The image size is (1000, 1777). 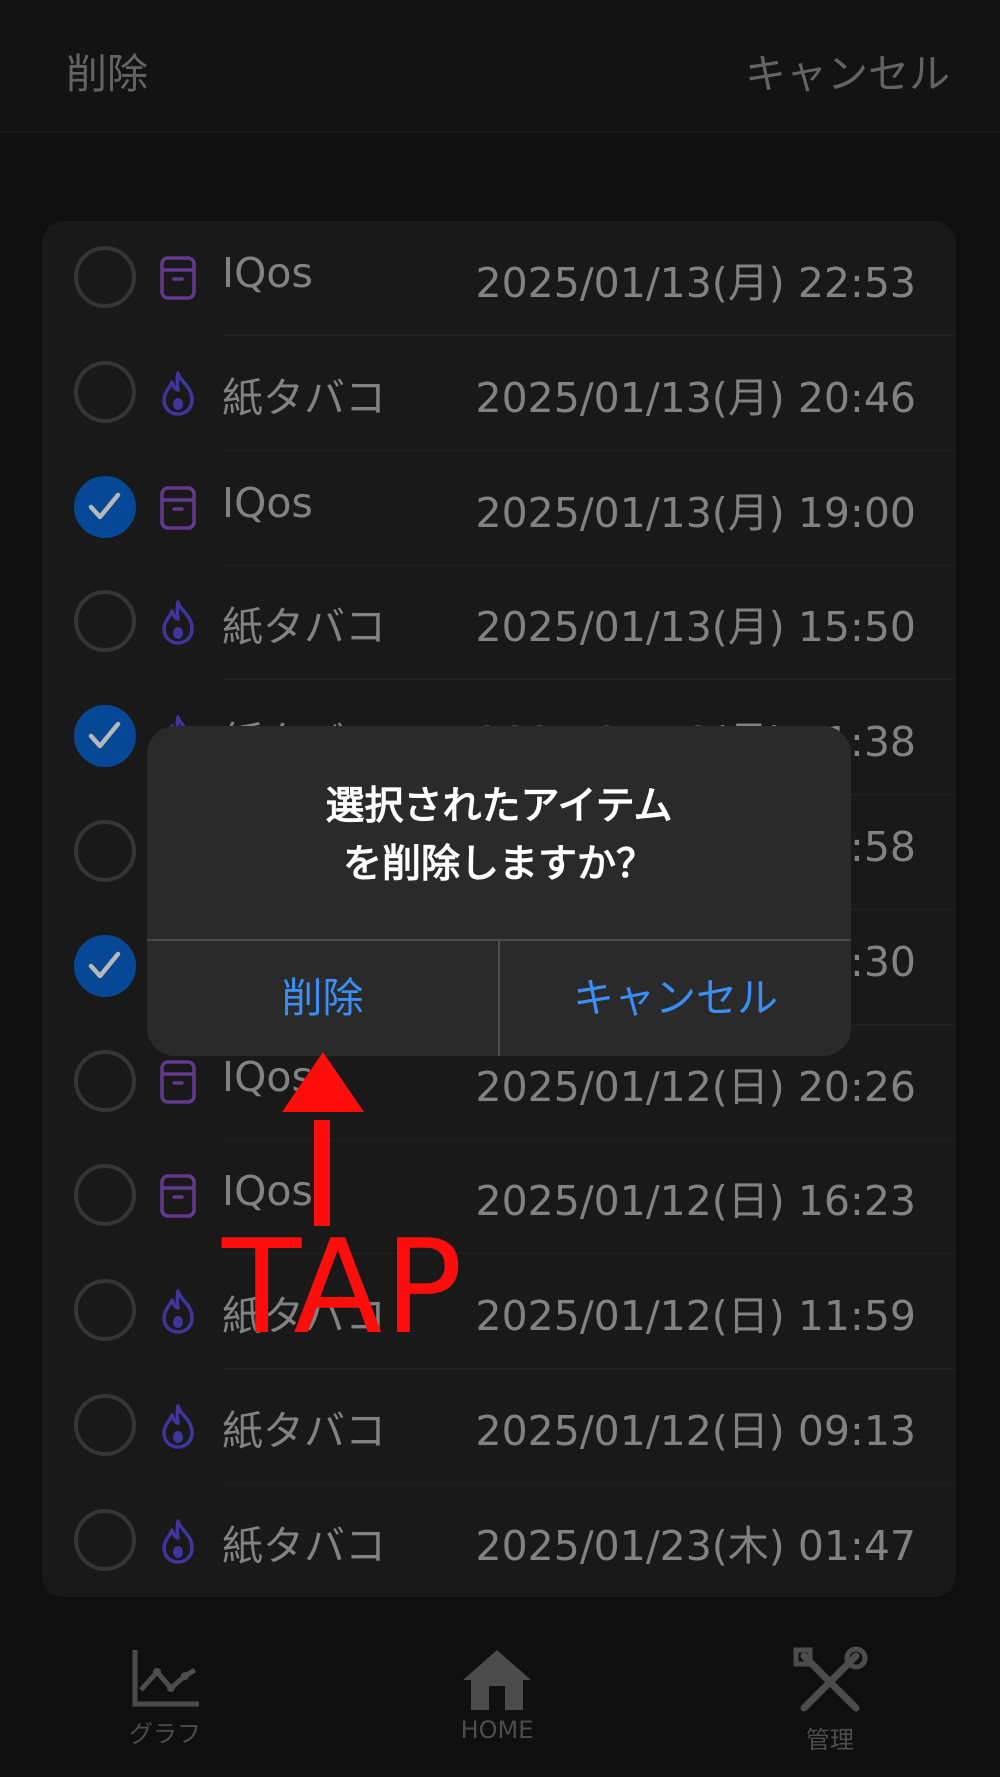 I want to click on delete-confirm-dialog: 選択されたアイテム を削除しますか？ 削除 キャンセル, so click(x=499, y=891).